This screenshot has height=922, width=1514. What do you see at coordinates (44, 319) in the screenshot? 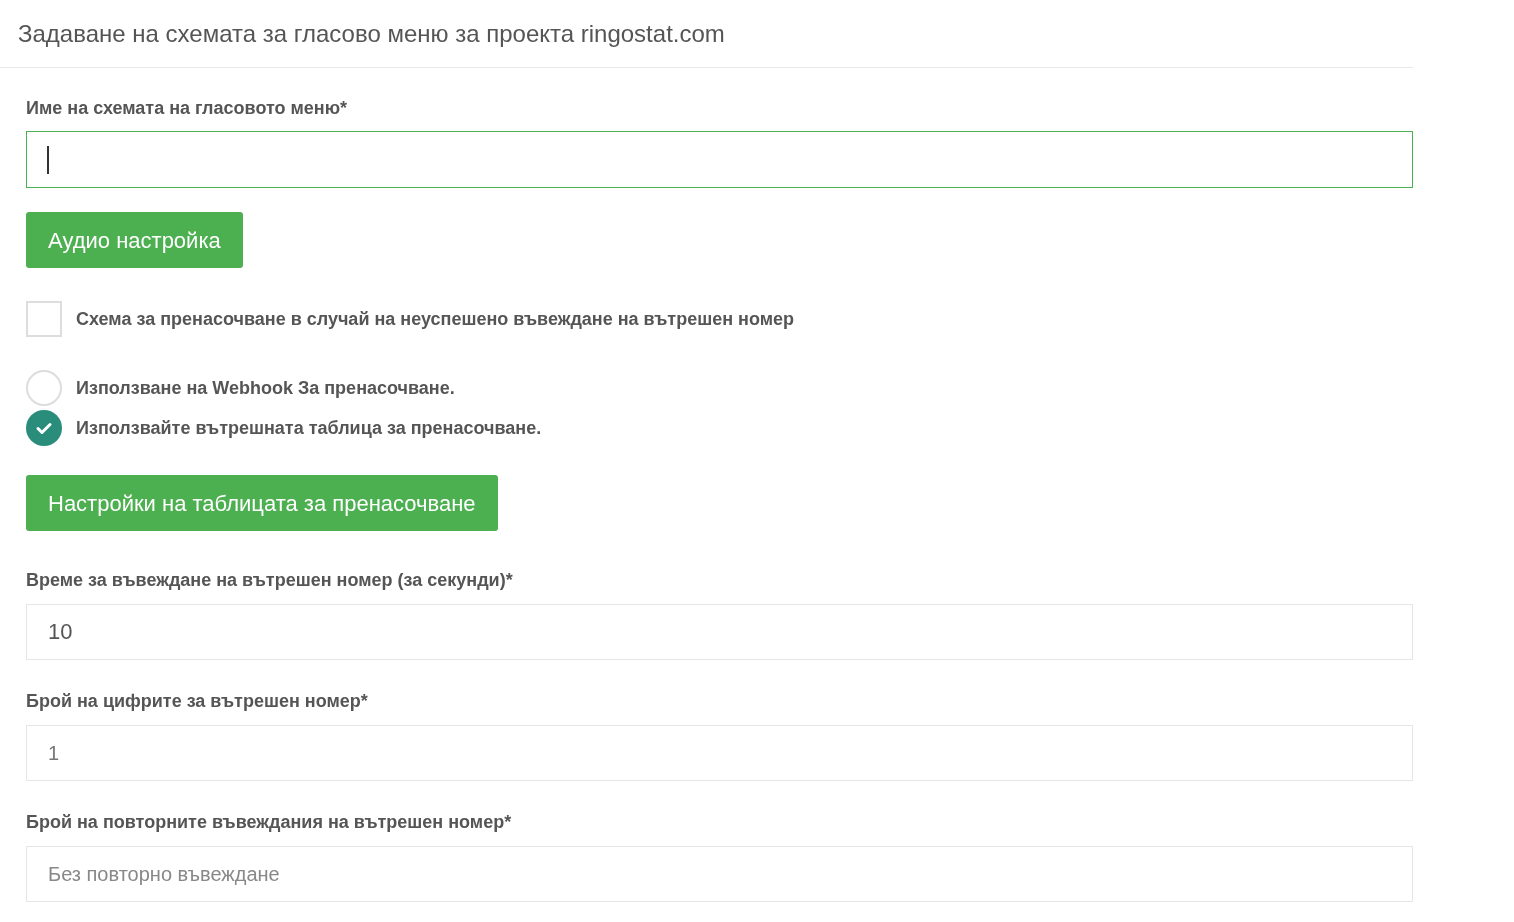
I see `checkbox` at bounding box center [44, 319].